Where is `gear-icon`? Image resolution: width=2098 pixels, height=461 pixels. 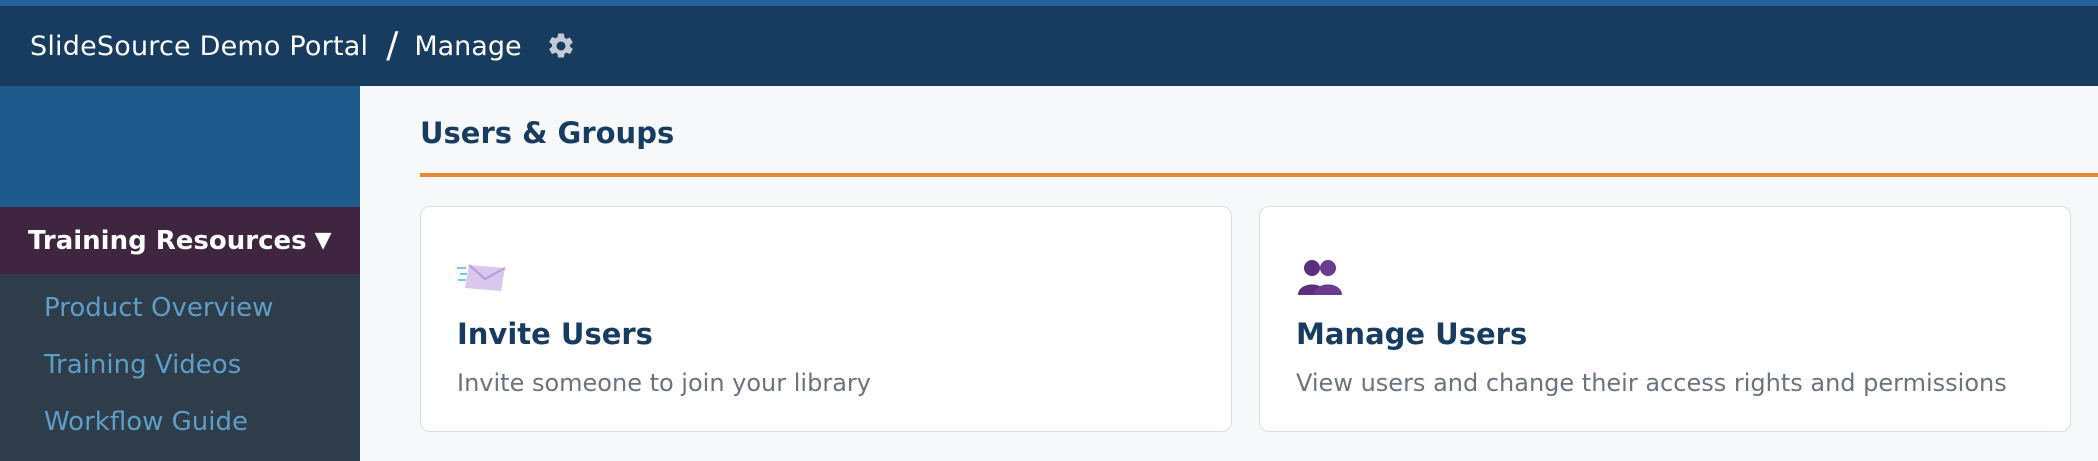
gear-icon is located at coordinates (561, 46).